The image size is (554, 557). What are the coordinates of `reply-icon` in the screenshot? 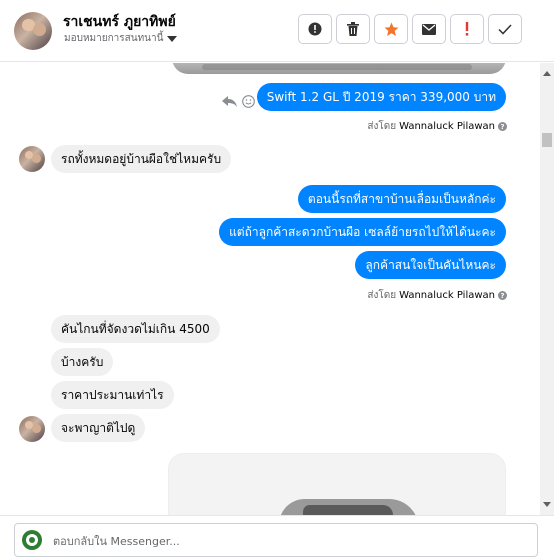 It's located at (230, 102).